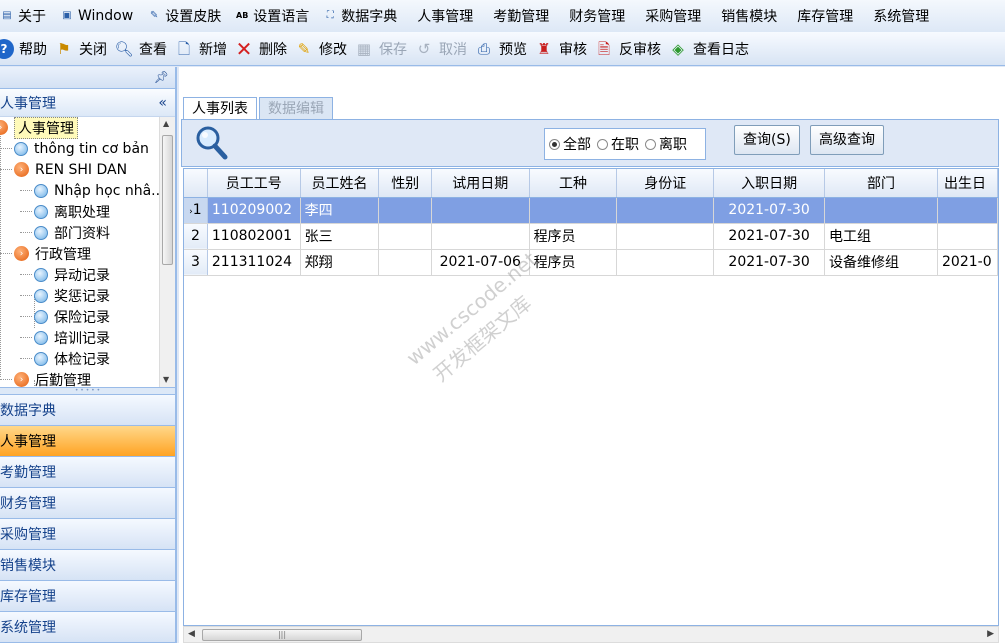 The height and width of the screenshot is (643, 1005). I want to click on cell-emp-id: 110802001, so click(254, 236).